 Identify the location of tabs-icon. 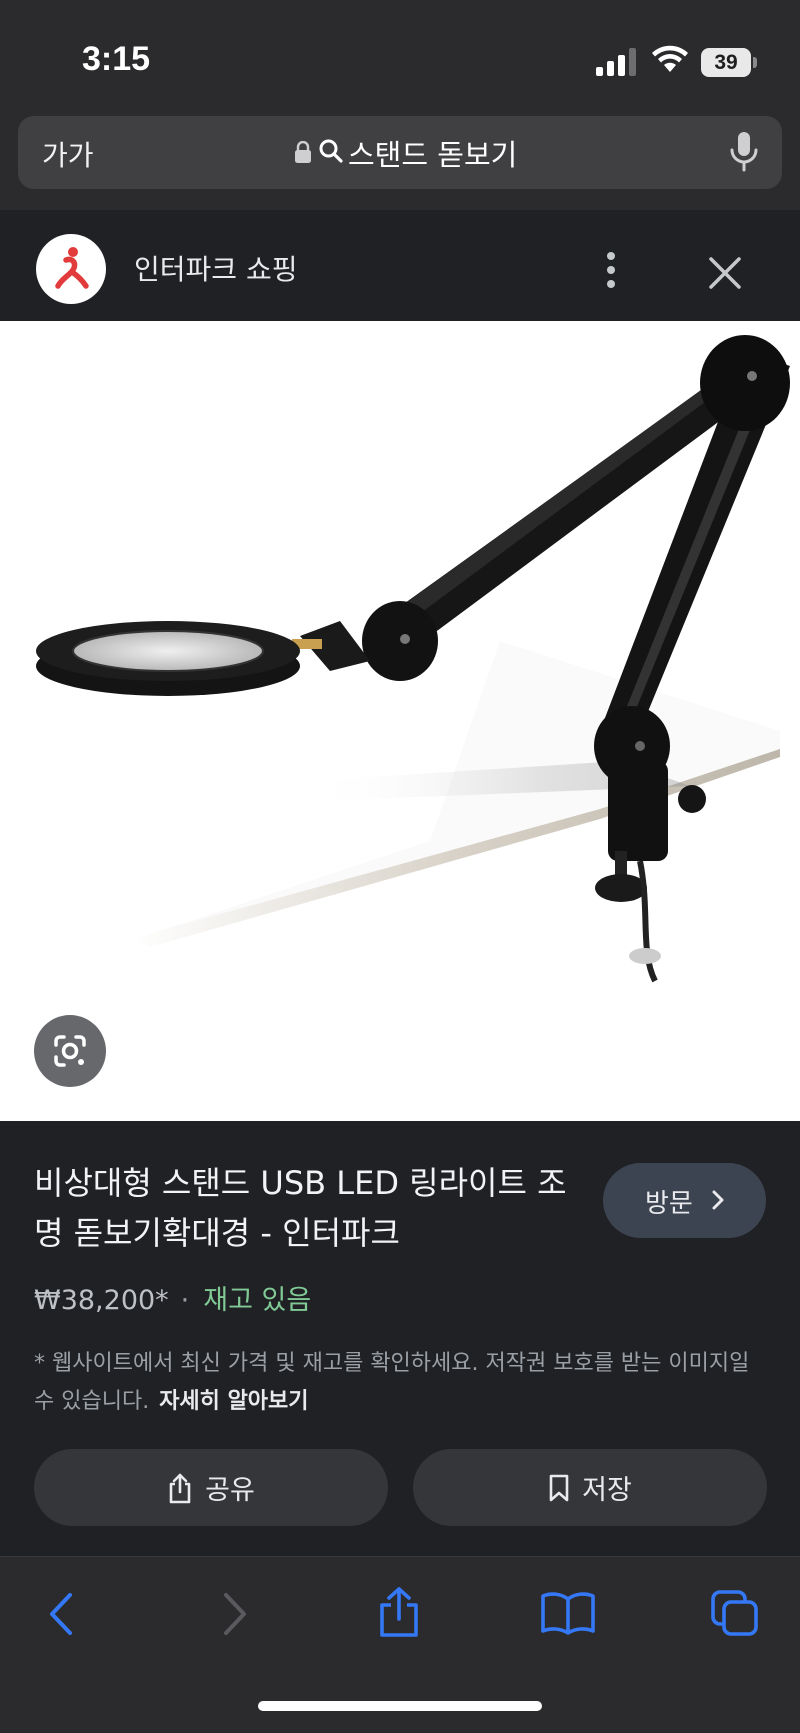
(735, 1613).